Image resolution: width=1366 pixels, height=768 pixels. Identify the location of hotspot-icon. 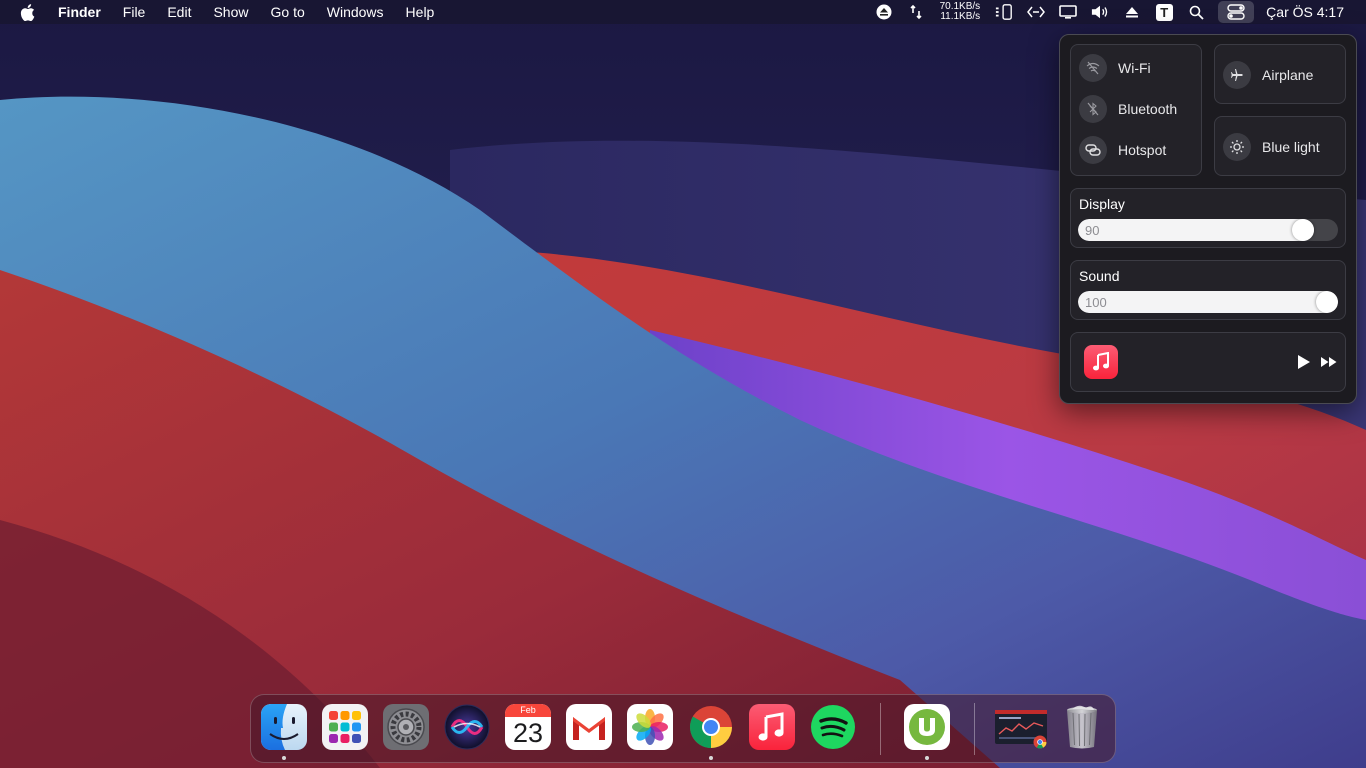
(1093, 150).